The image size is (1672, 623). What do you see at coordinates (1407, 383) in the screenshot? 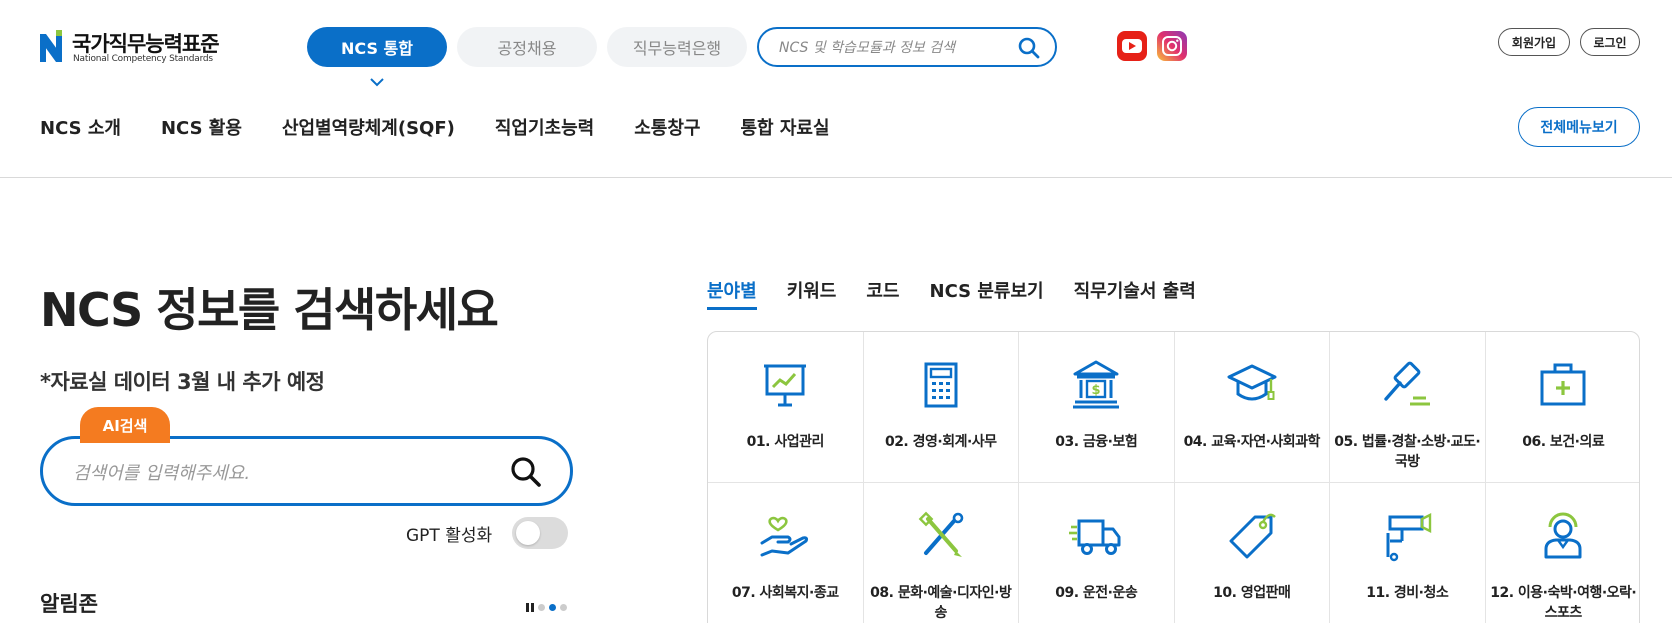
I see `gavel-icon` at bounding box center [1407, 383].